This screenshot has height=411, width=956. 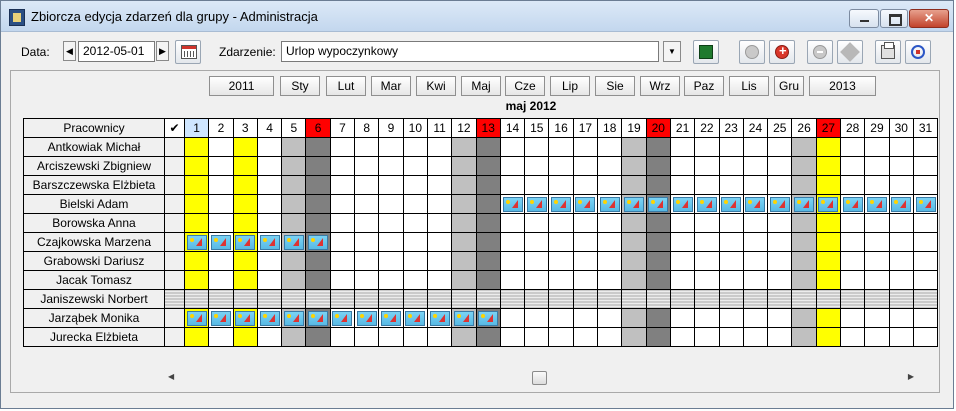 I want to click on prev-date-button: ◀, so click(x=69, y=51).